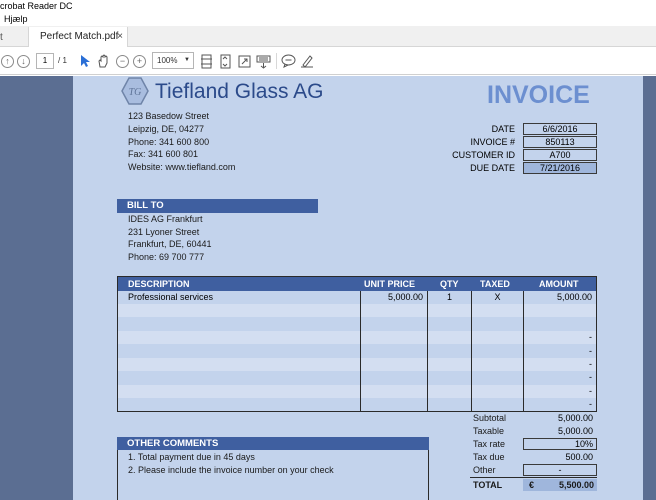  Describe the element at coordinates (560, 129) in the screenshot. I see `meta-value-date: 6/6/2016` at that location.